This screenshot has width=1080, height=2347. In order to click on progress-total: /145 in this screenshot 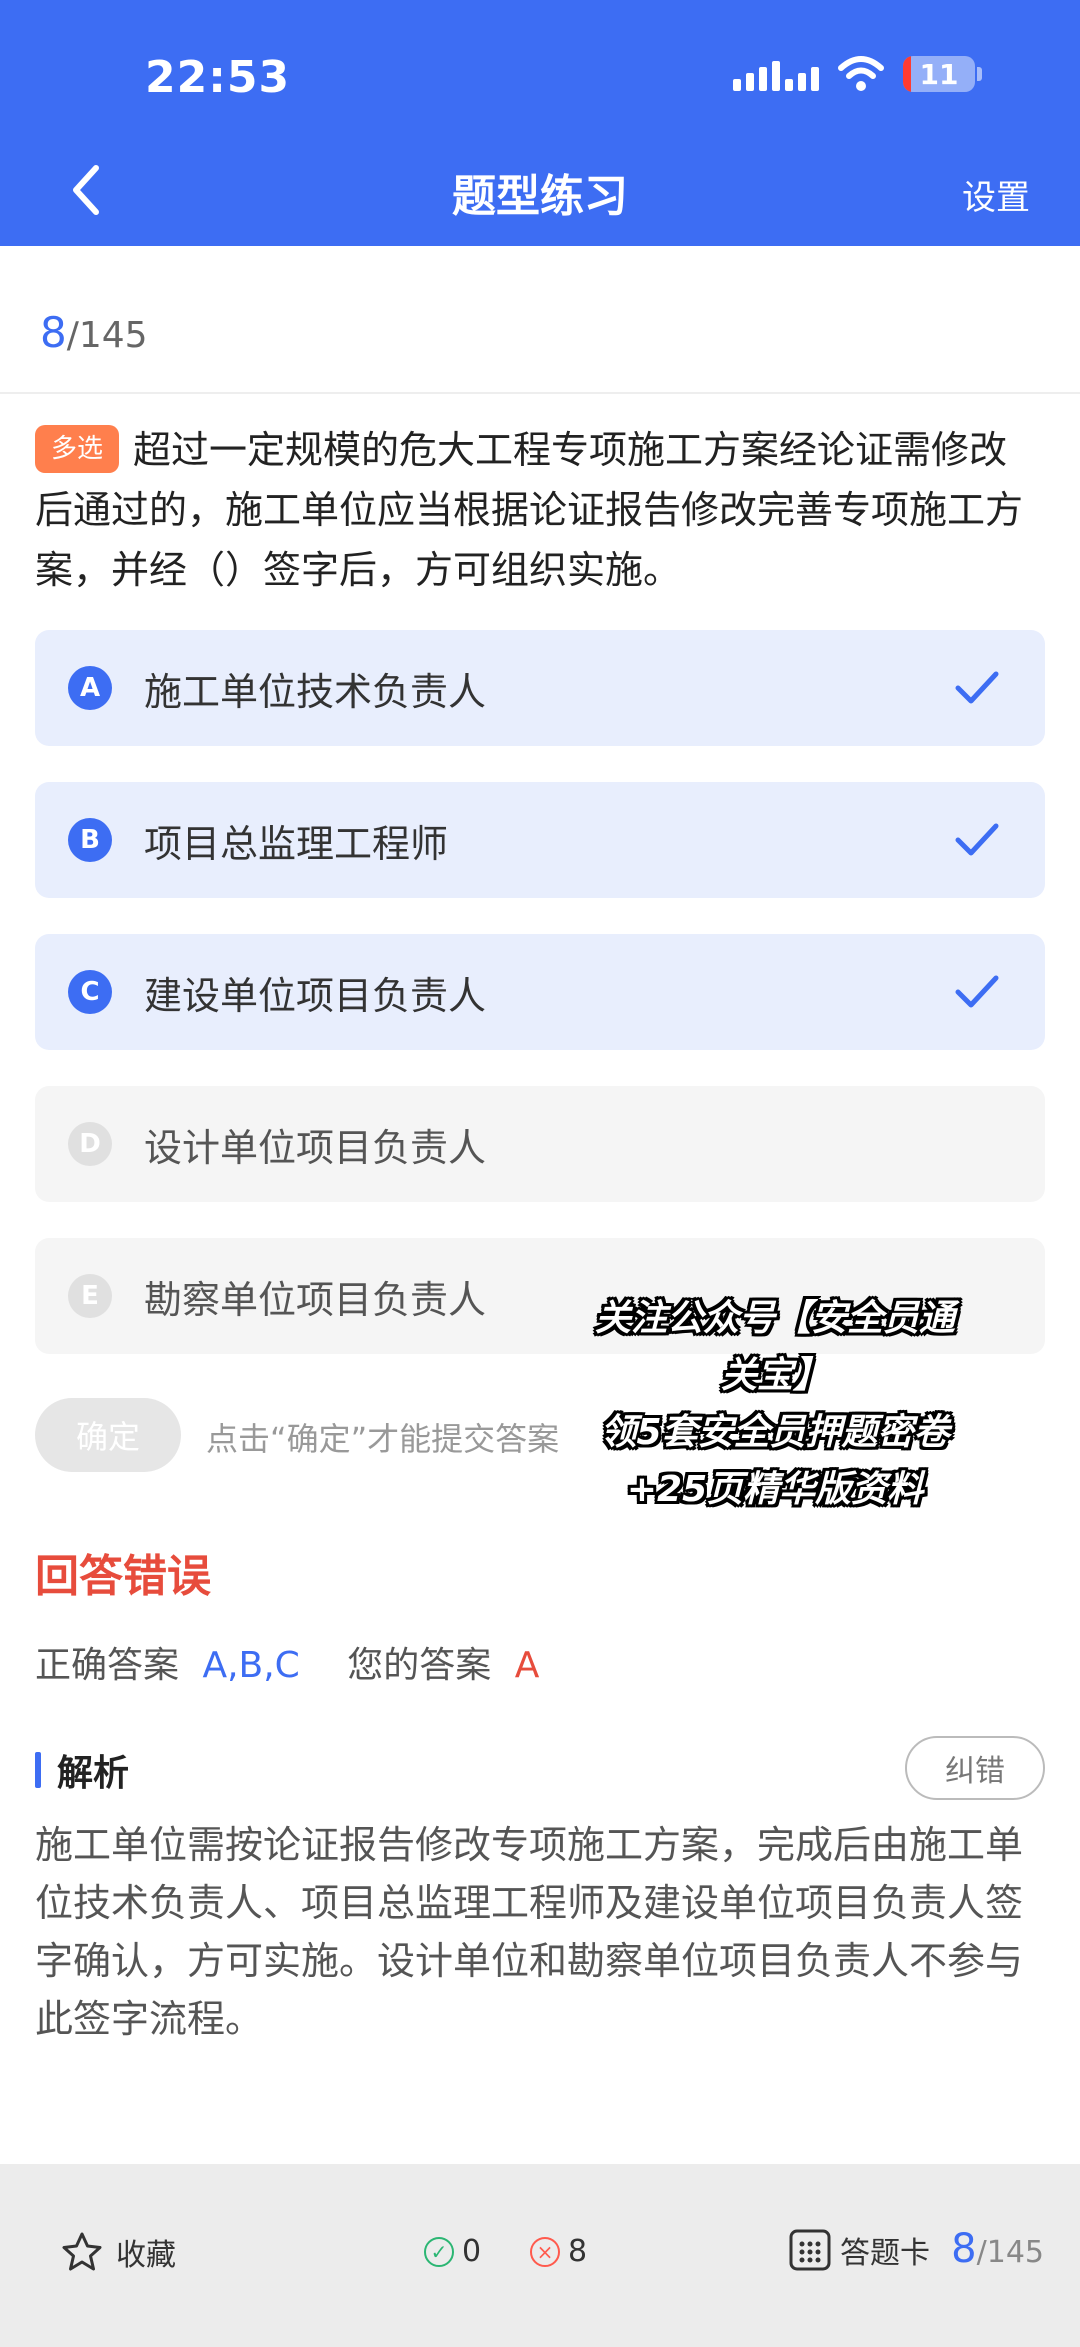, I will do `click(107, 335)`.